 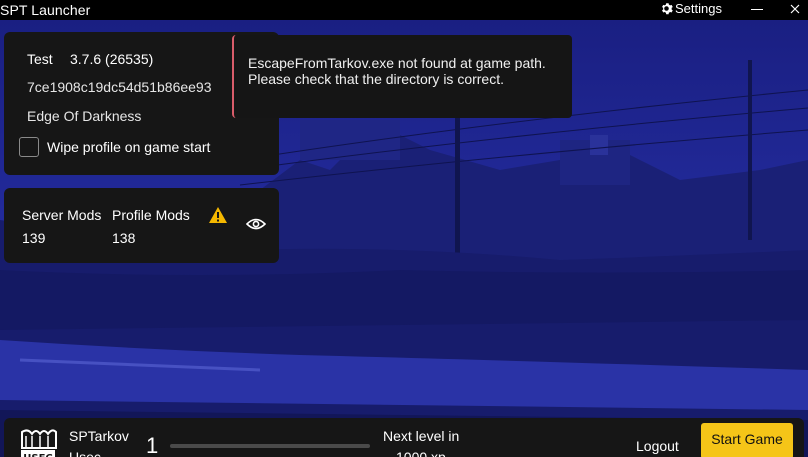 I want to click on profile-id: 7ce1908c19dc54d51b86ee93, so click(x=119, y=87).